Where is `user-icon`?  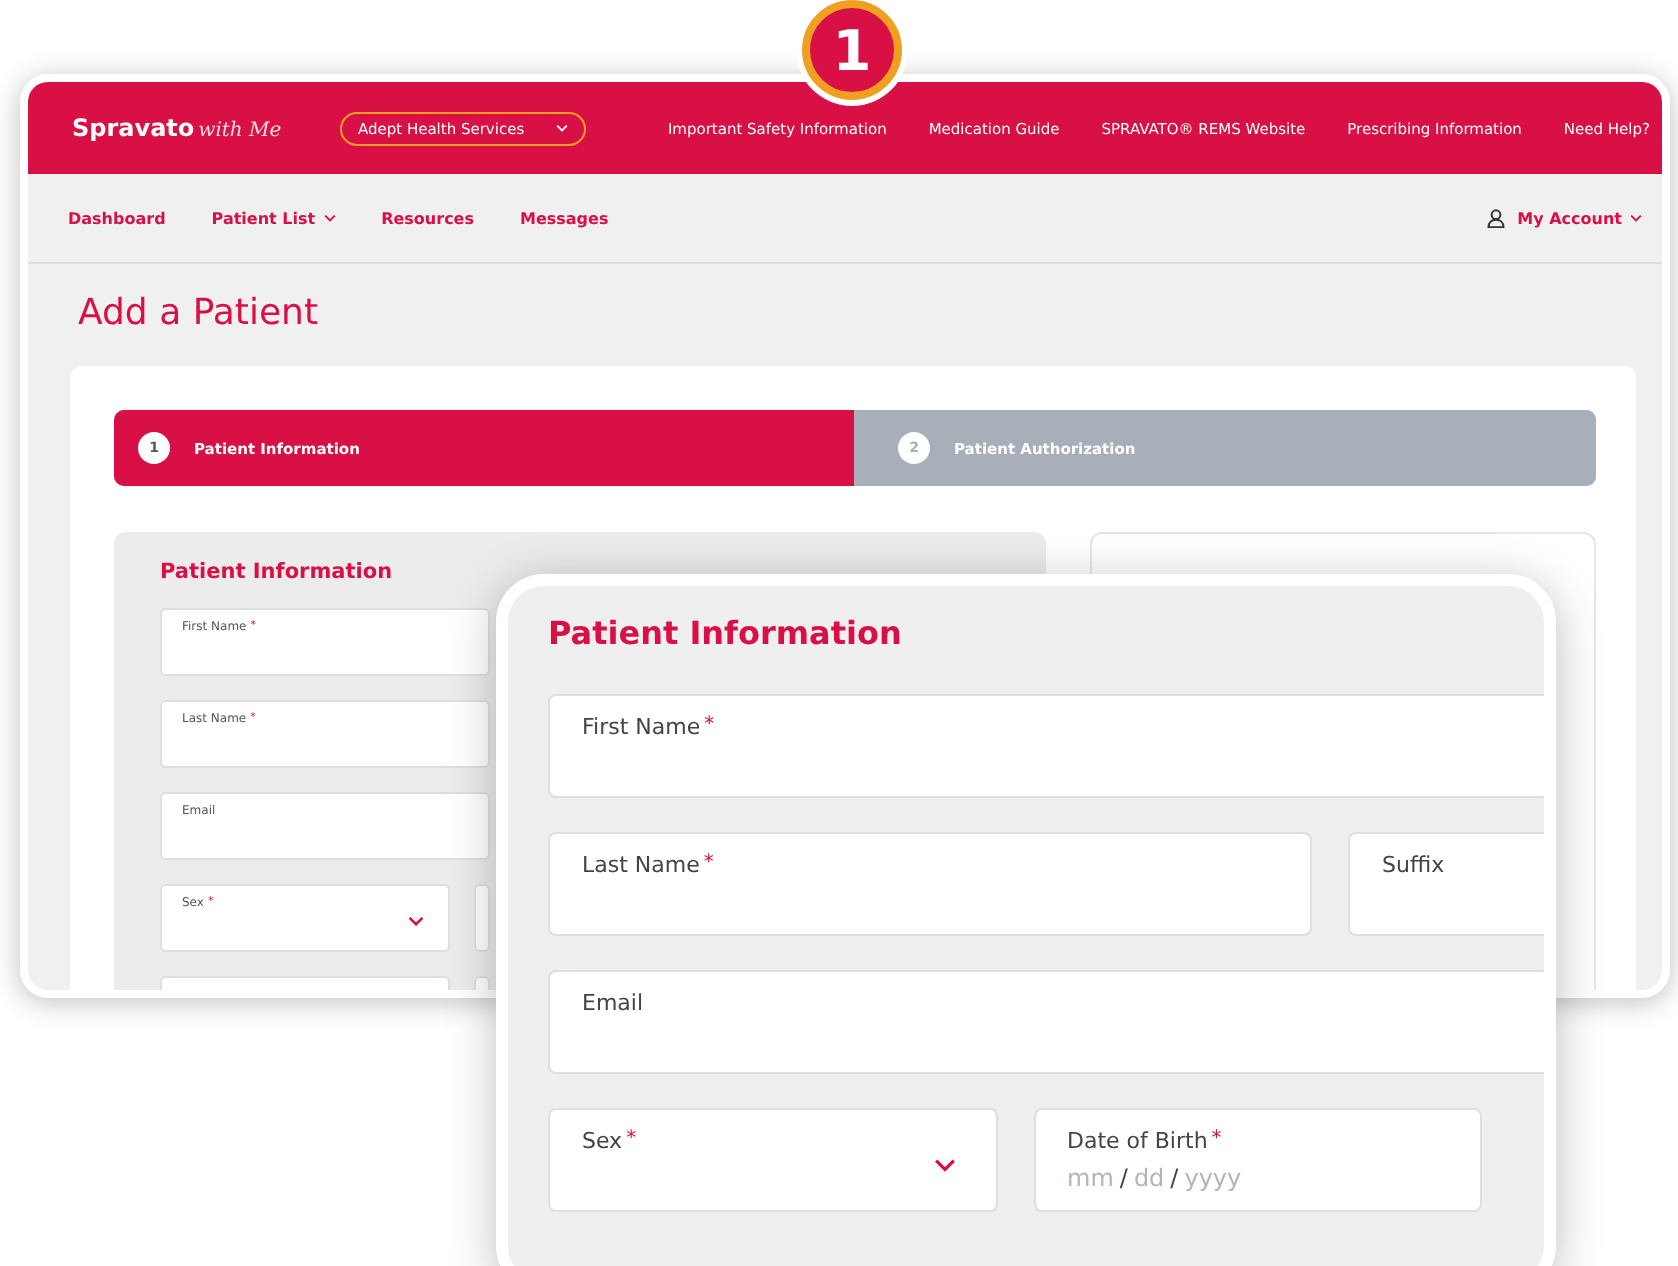 user-icon is located at coordinates (1495, 218).